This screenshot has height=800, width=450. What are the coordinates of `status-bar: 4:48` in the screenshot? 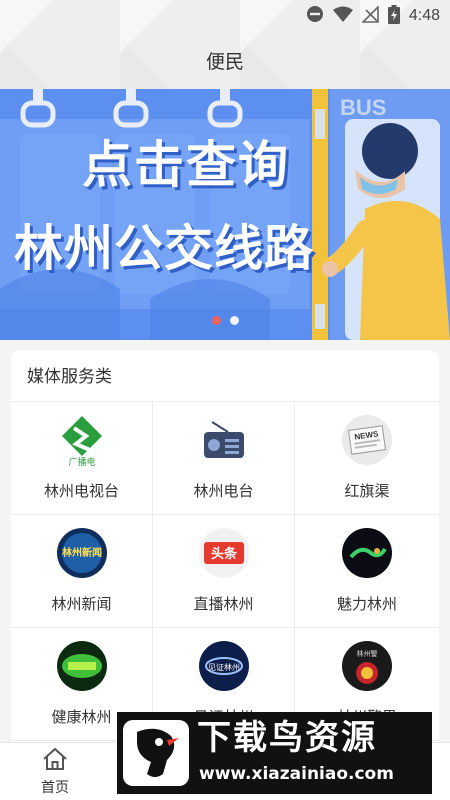 It's located at (225, 16).